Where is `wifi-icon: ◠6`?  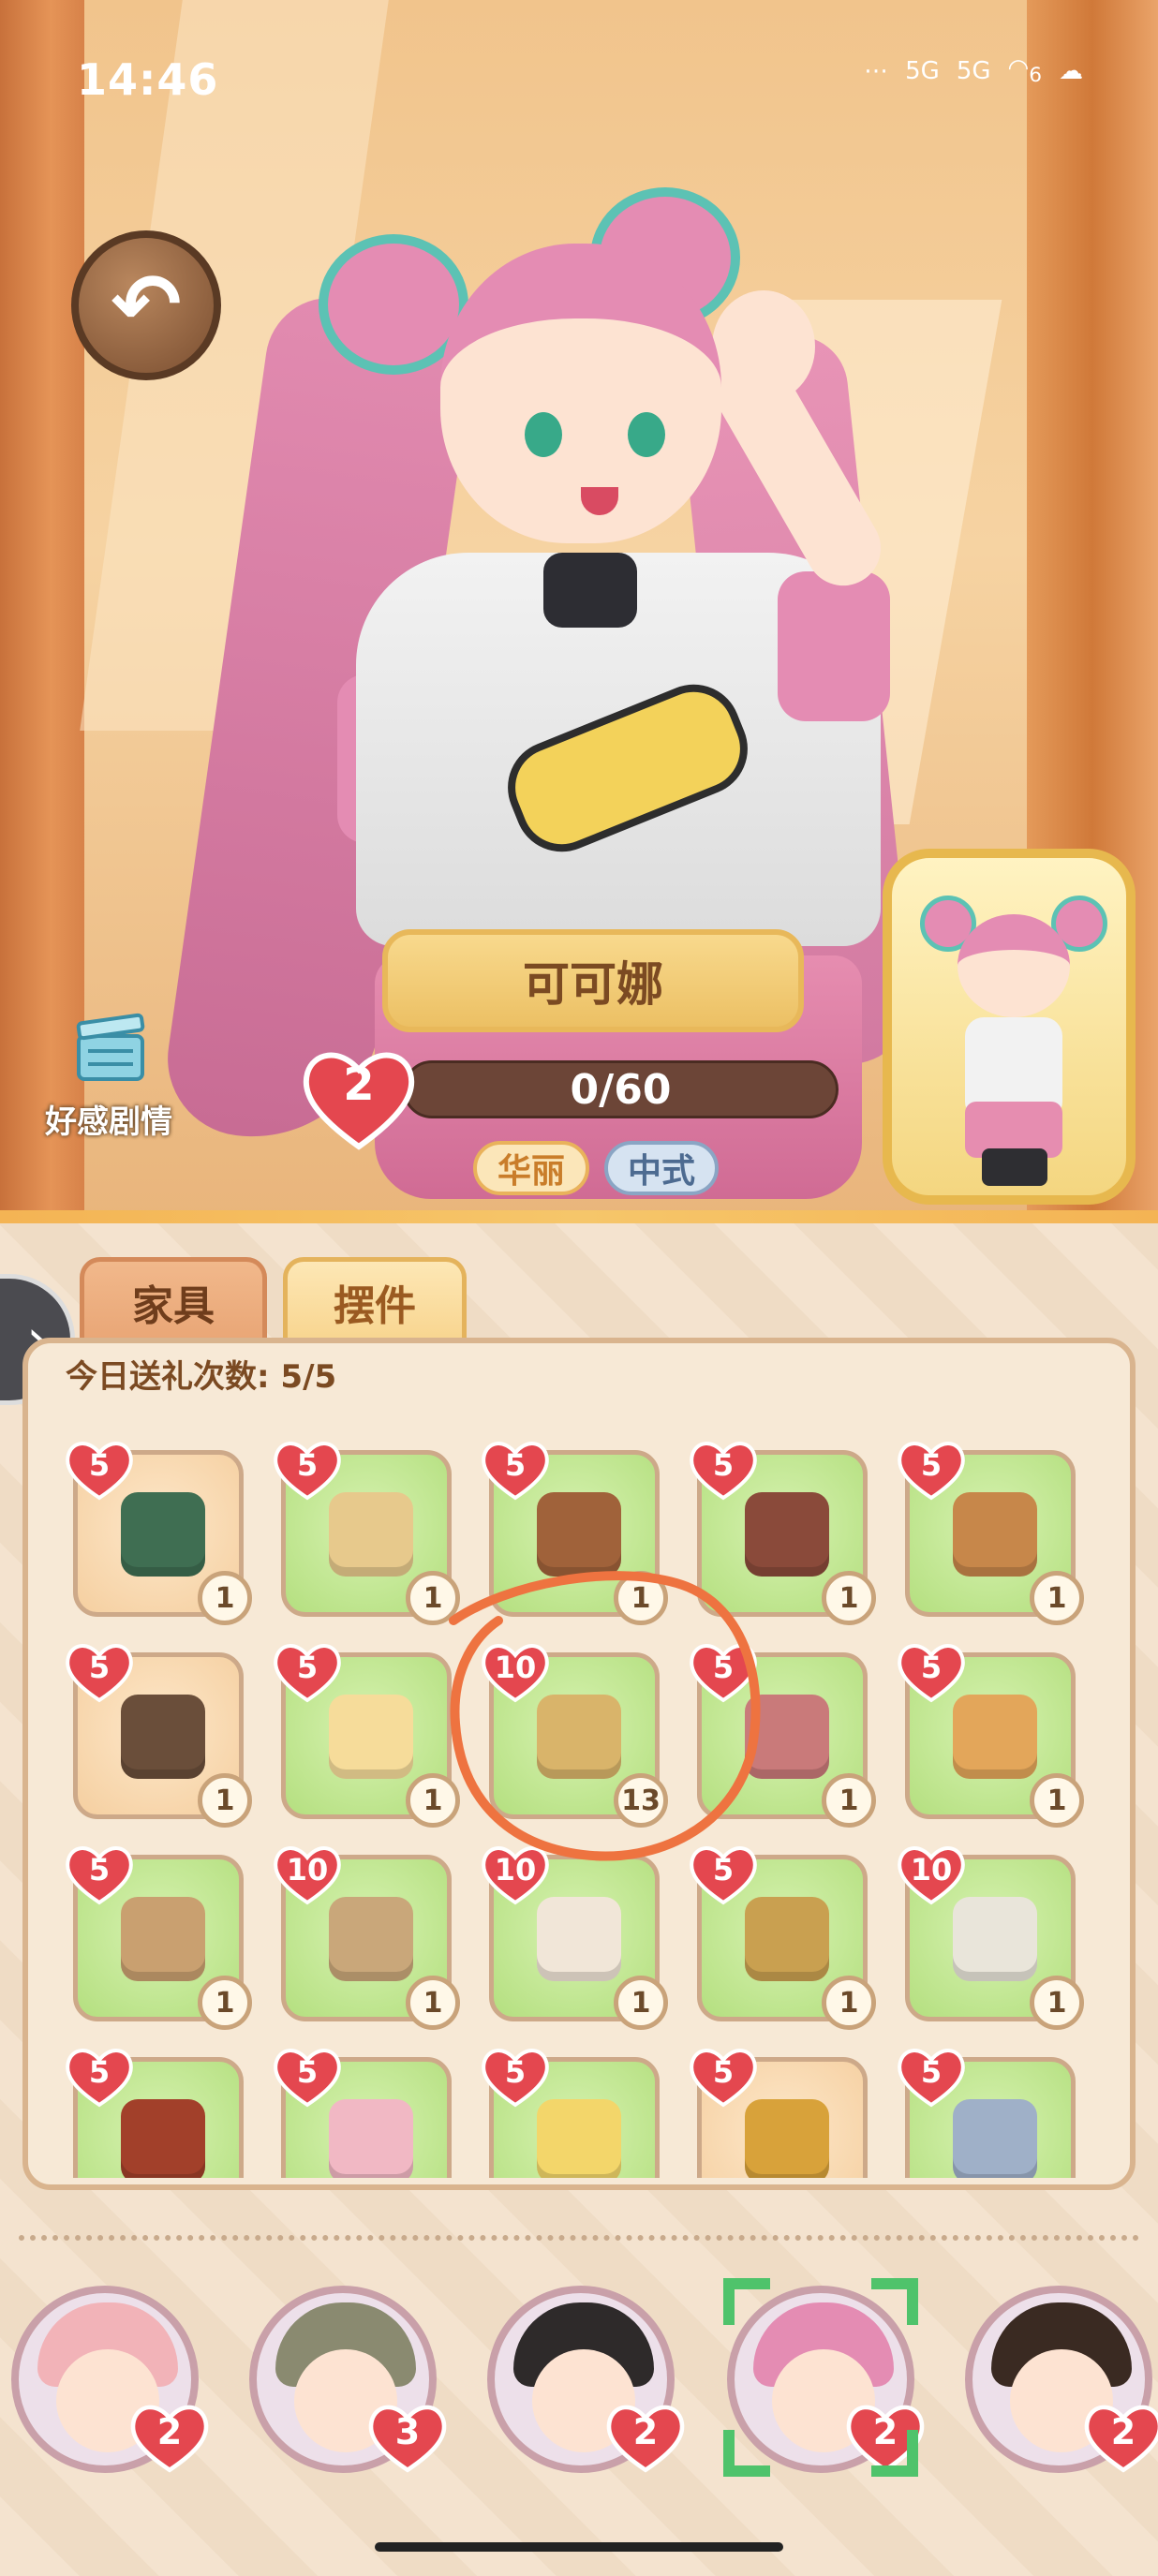 wifi-icon: ◠6 is located at coordinates (1025, 71).